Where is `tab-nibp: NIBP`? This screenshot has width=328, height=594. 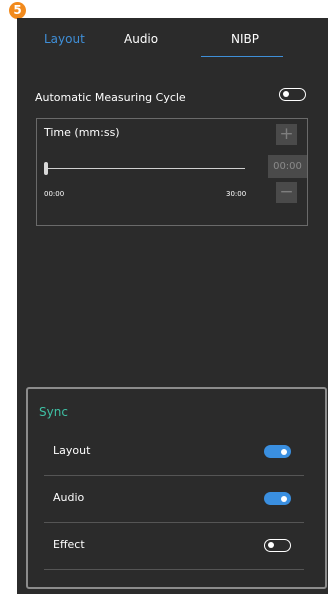
tab-nibp: NIBP is located at coordinates (245, 39).